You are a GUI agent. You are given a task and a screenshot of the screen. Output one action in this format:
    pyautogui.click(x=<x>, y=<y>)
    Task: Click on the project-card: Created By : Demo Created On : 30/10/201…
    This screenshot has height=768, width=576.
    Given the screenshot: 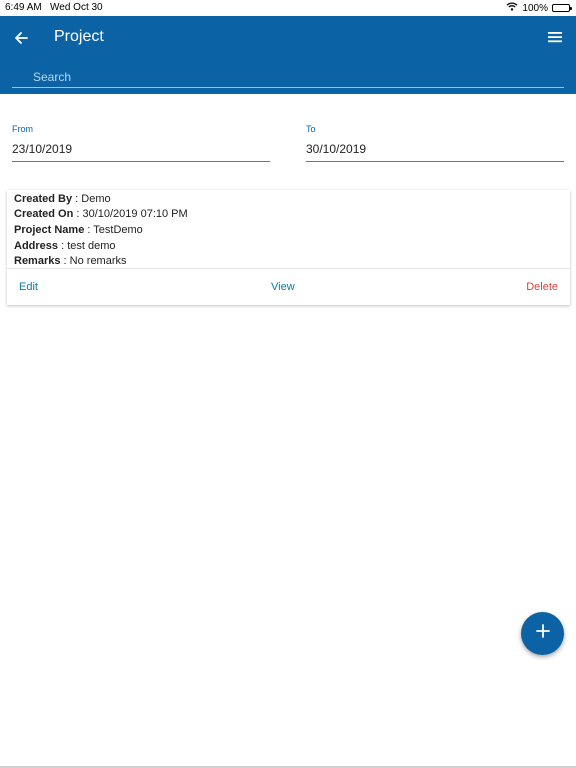 What is the action you would take?
    pyautogui.click(x=288, y=247)
    